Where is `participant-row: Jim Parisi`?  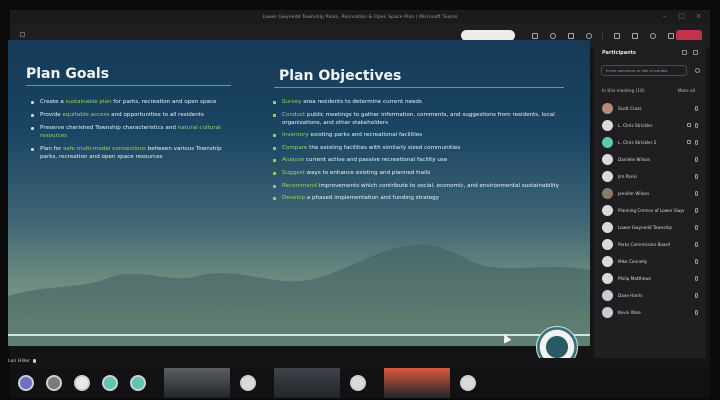 participant-row: Jim Parisi is located at coordinates (651, 176).